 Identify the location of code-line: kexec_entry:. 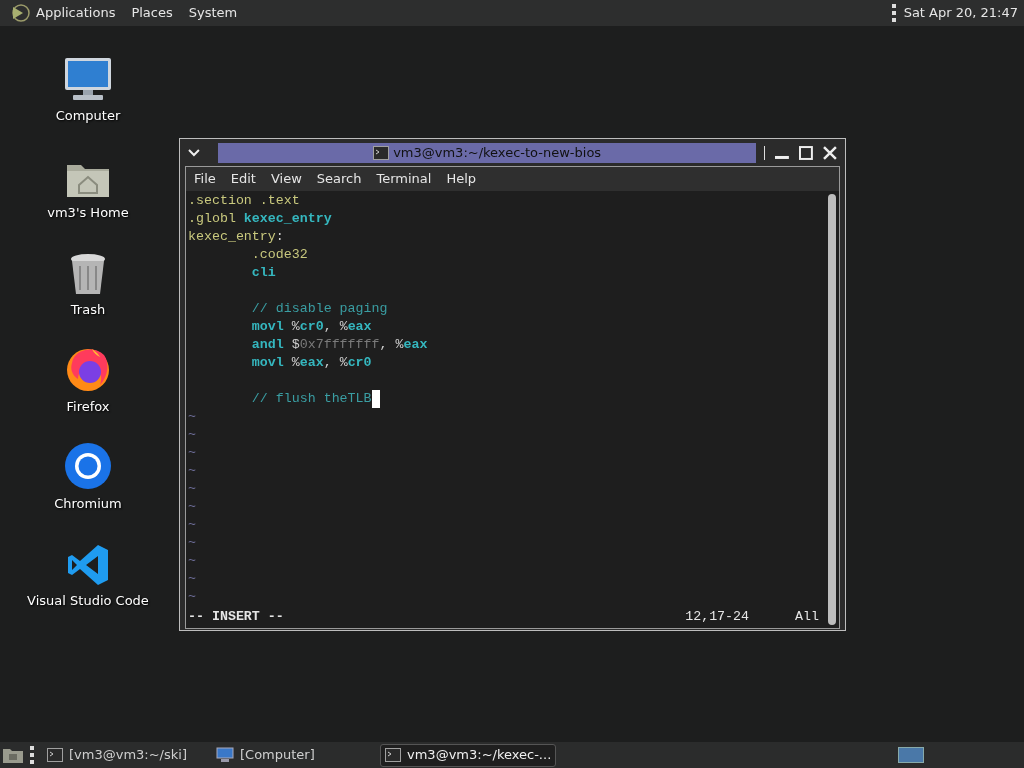
(236, 237).